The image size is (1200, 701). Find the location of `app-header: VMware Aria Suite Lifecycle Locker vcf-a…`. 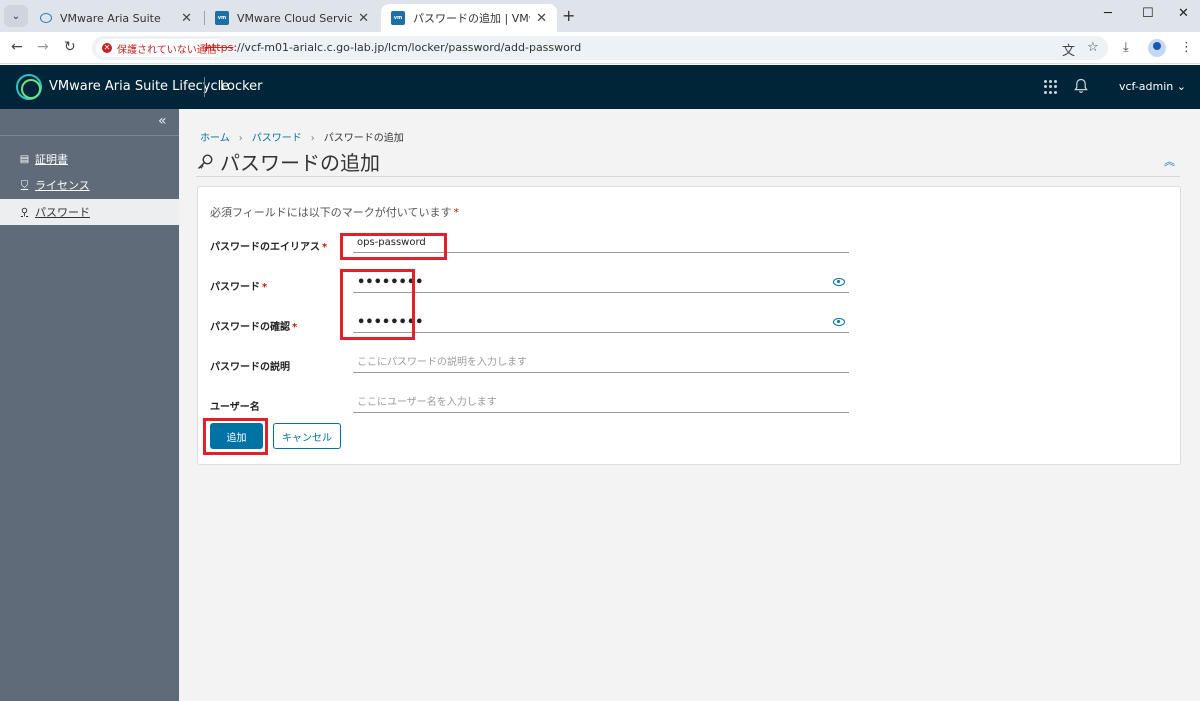

app-header: VMware Aria Suite Lifecycle Locker vcf-a… is located at coordinates (600, 87).